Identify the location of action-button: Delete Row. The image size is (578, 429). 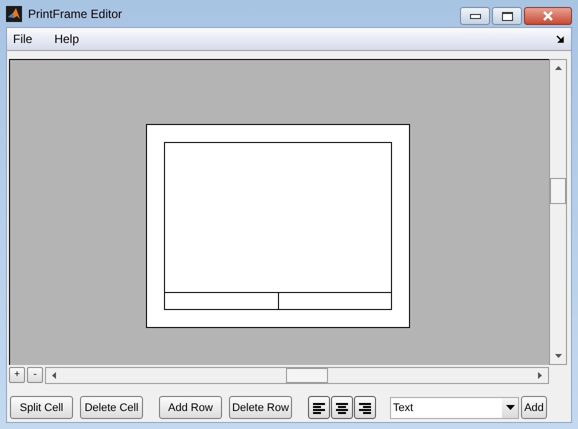
(260, 407).